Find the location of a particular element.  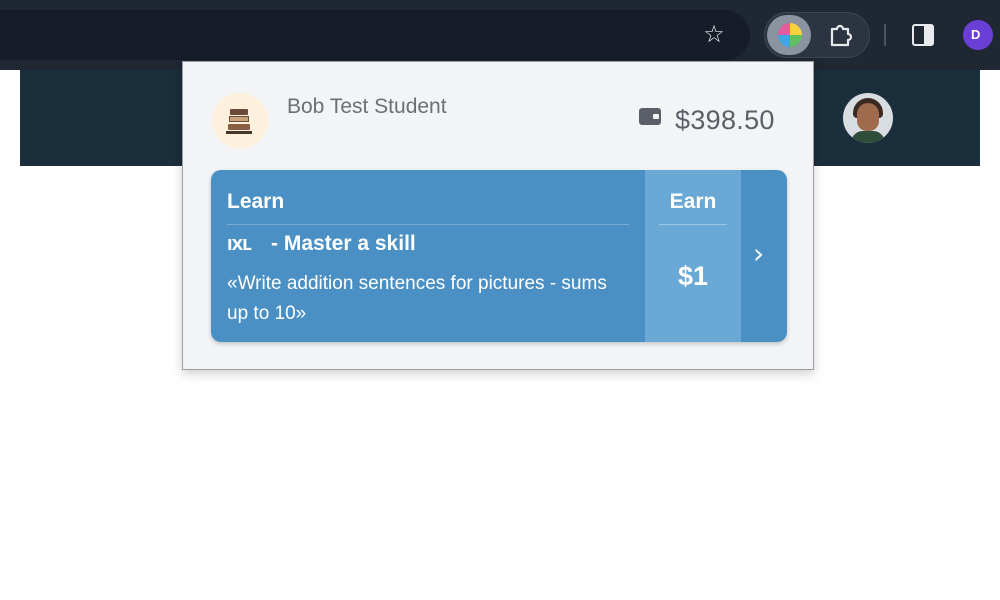

toolbar-divider is located at coordinates (885, 35).